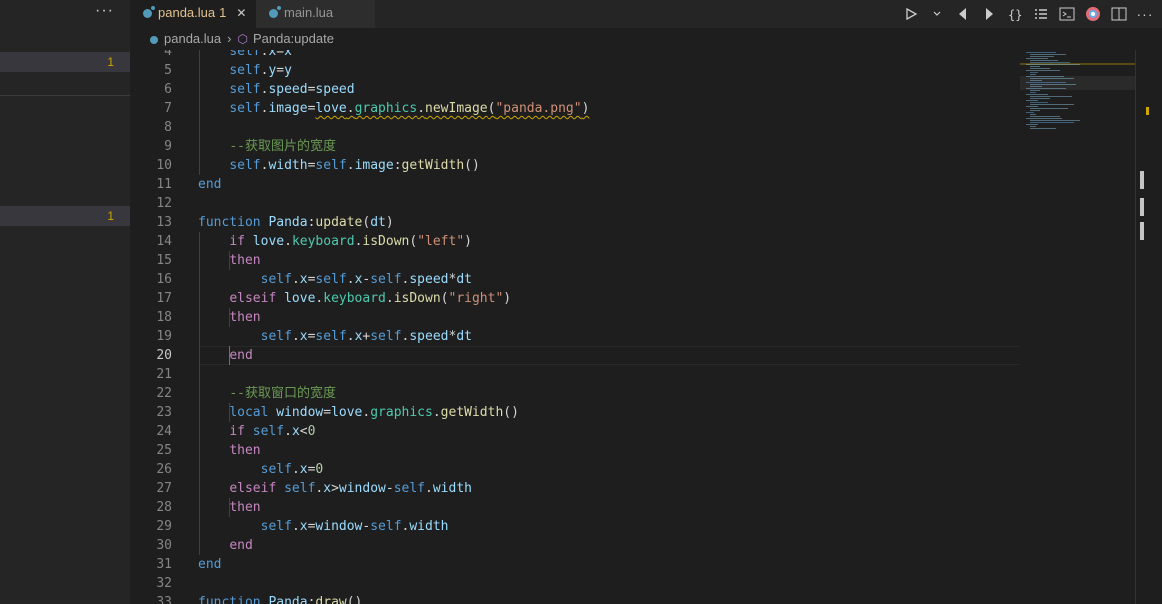  What do you see at coordinates (963, 14) in the screenshot?
I see `go-back-icon` at bounding box center [963, 14].